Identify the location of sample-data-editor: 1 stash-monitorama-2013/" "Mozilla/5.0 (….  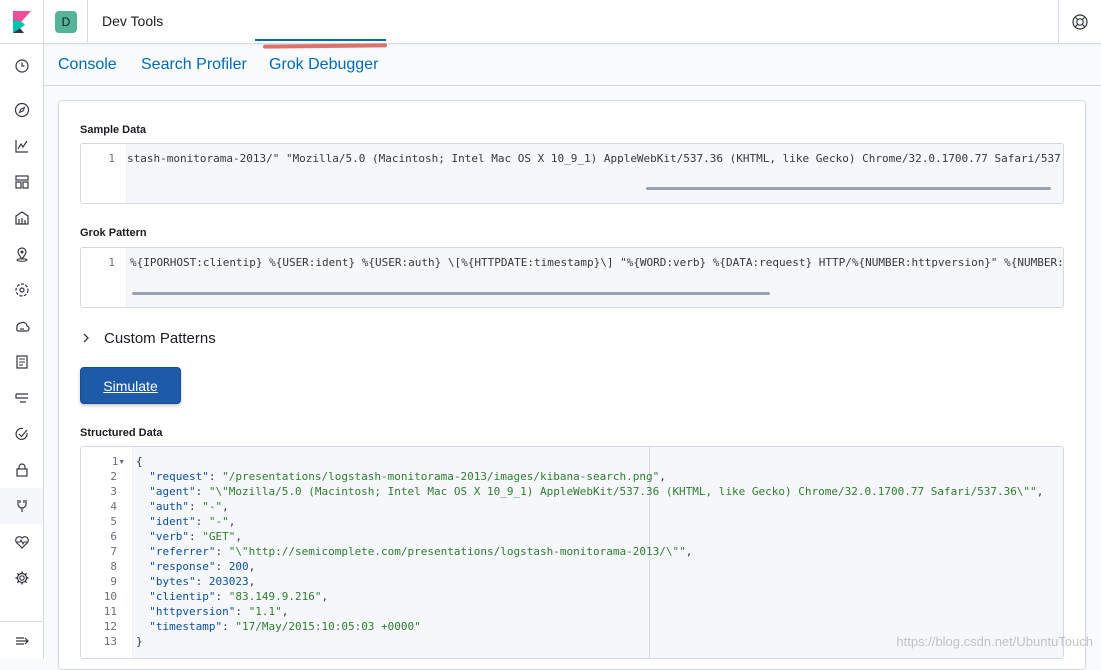
(572, 173).